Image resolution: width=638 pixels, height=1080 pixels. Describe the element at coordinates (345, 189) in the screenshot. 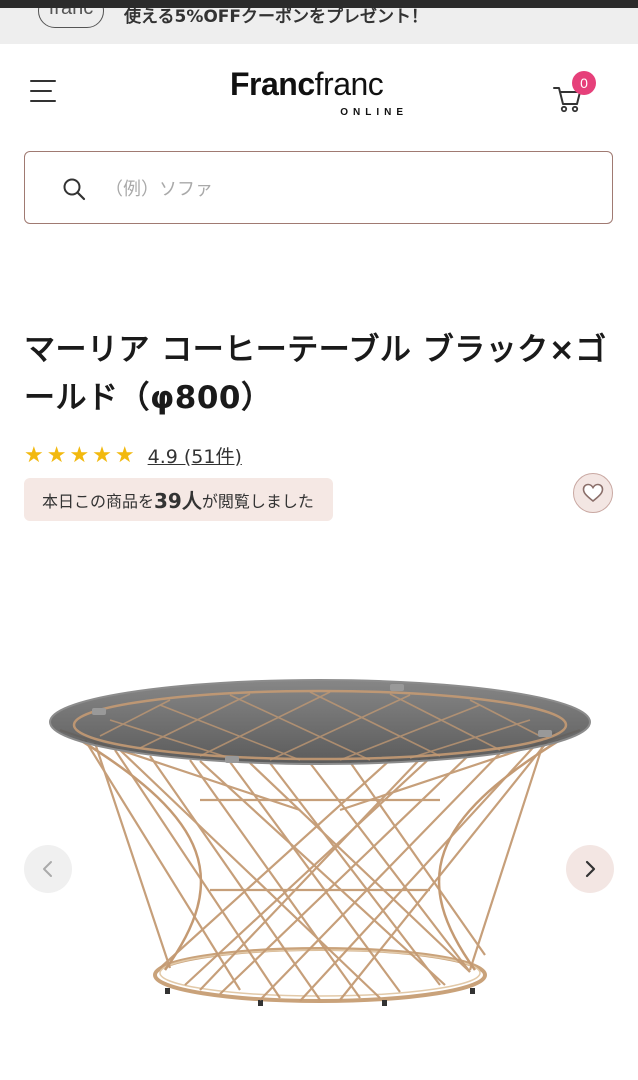

I see `search-input` at that location.